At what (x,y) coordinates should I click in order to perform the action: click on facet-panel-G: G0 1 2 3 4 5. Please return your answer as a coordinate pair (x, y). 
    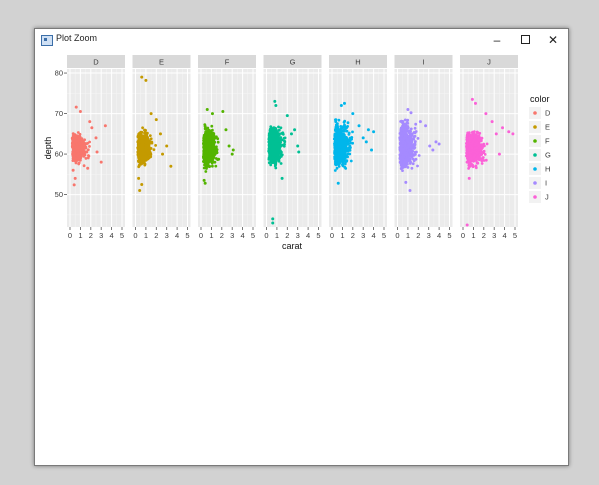
    Looking at the image, I should click on (292, 147).